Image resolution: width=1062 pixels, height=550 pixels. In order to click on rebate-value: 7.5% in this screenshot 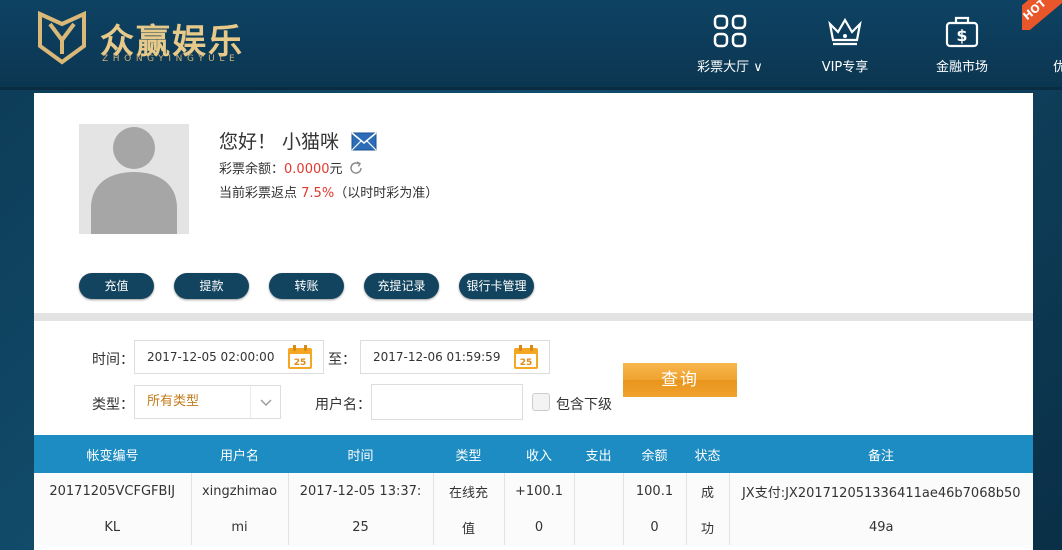, I will do `click(318, 193)`.